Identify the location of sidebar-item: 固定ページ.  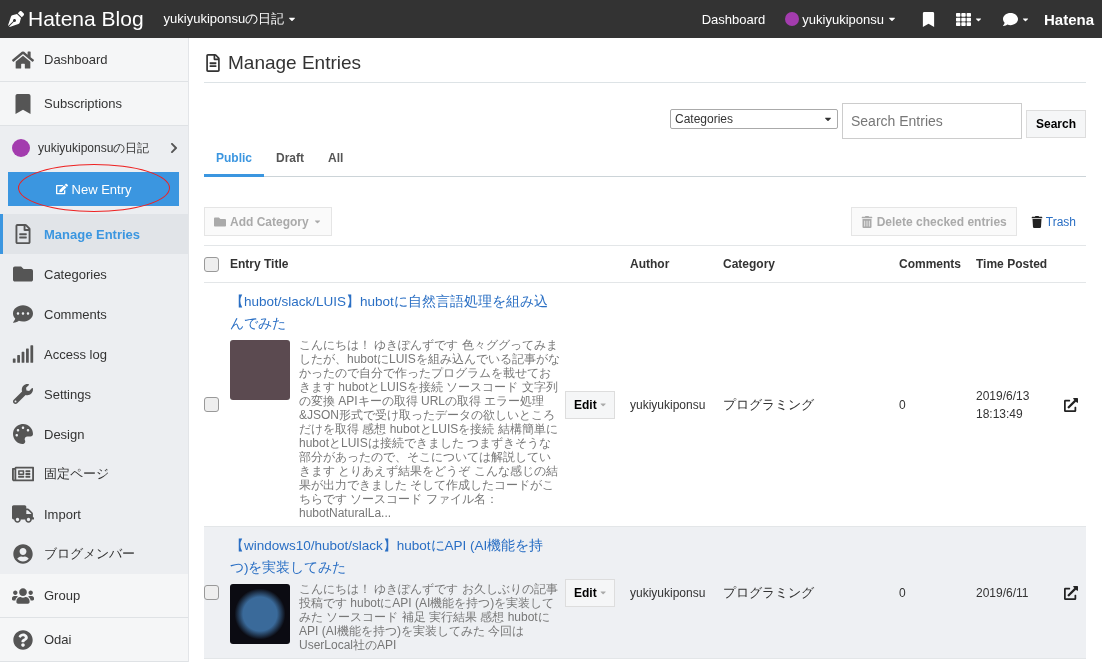
(94, 474).